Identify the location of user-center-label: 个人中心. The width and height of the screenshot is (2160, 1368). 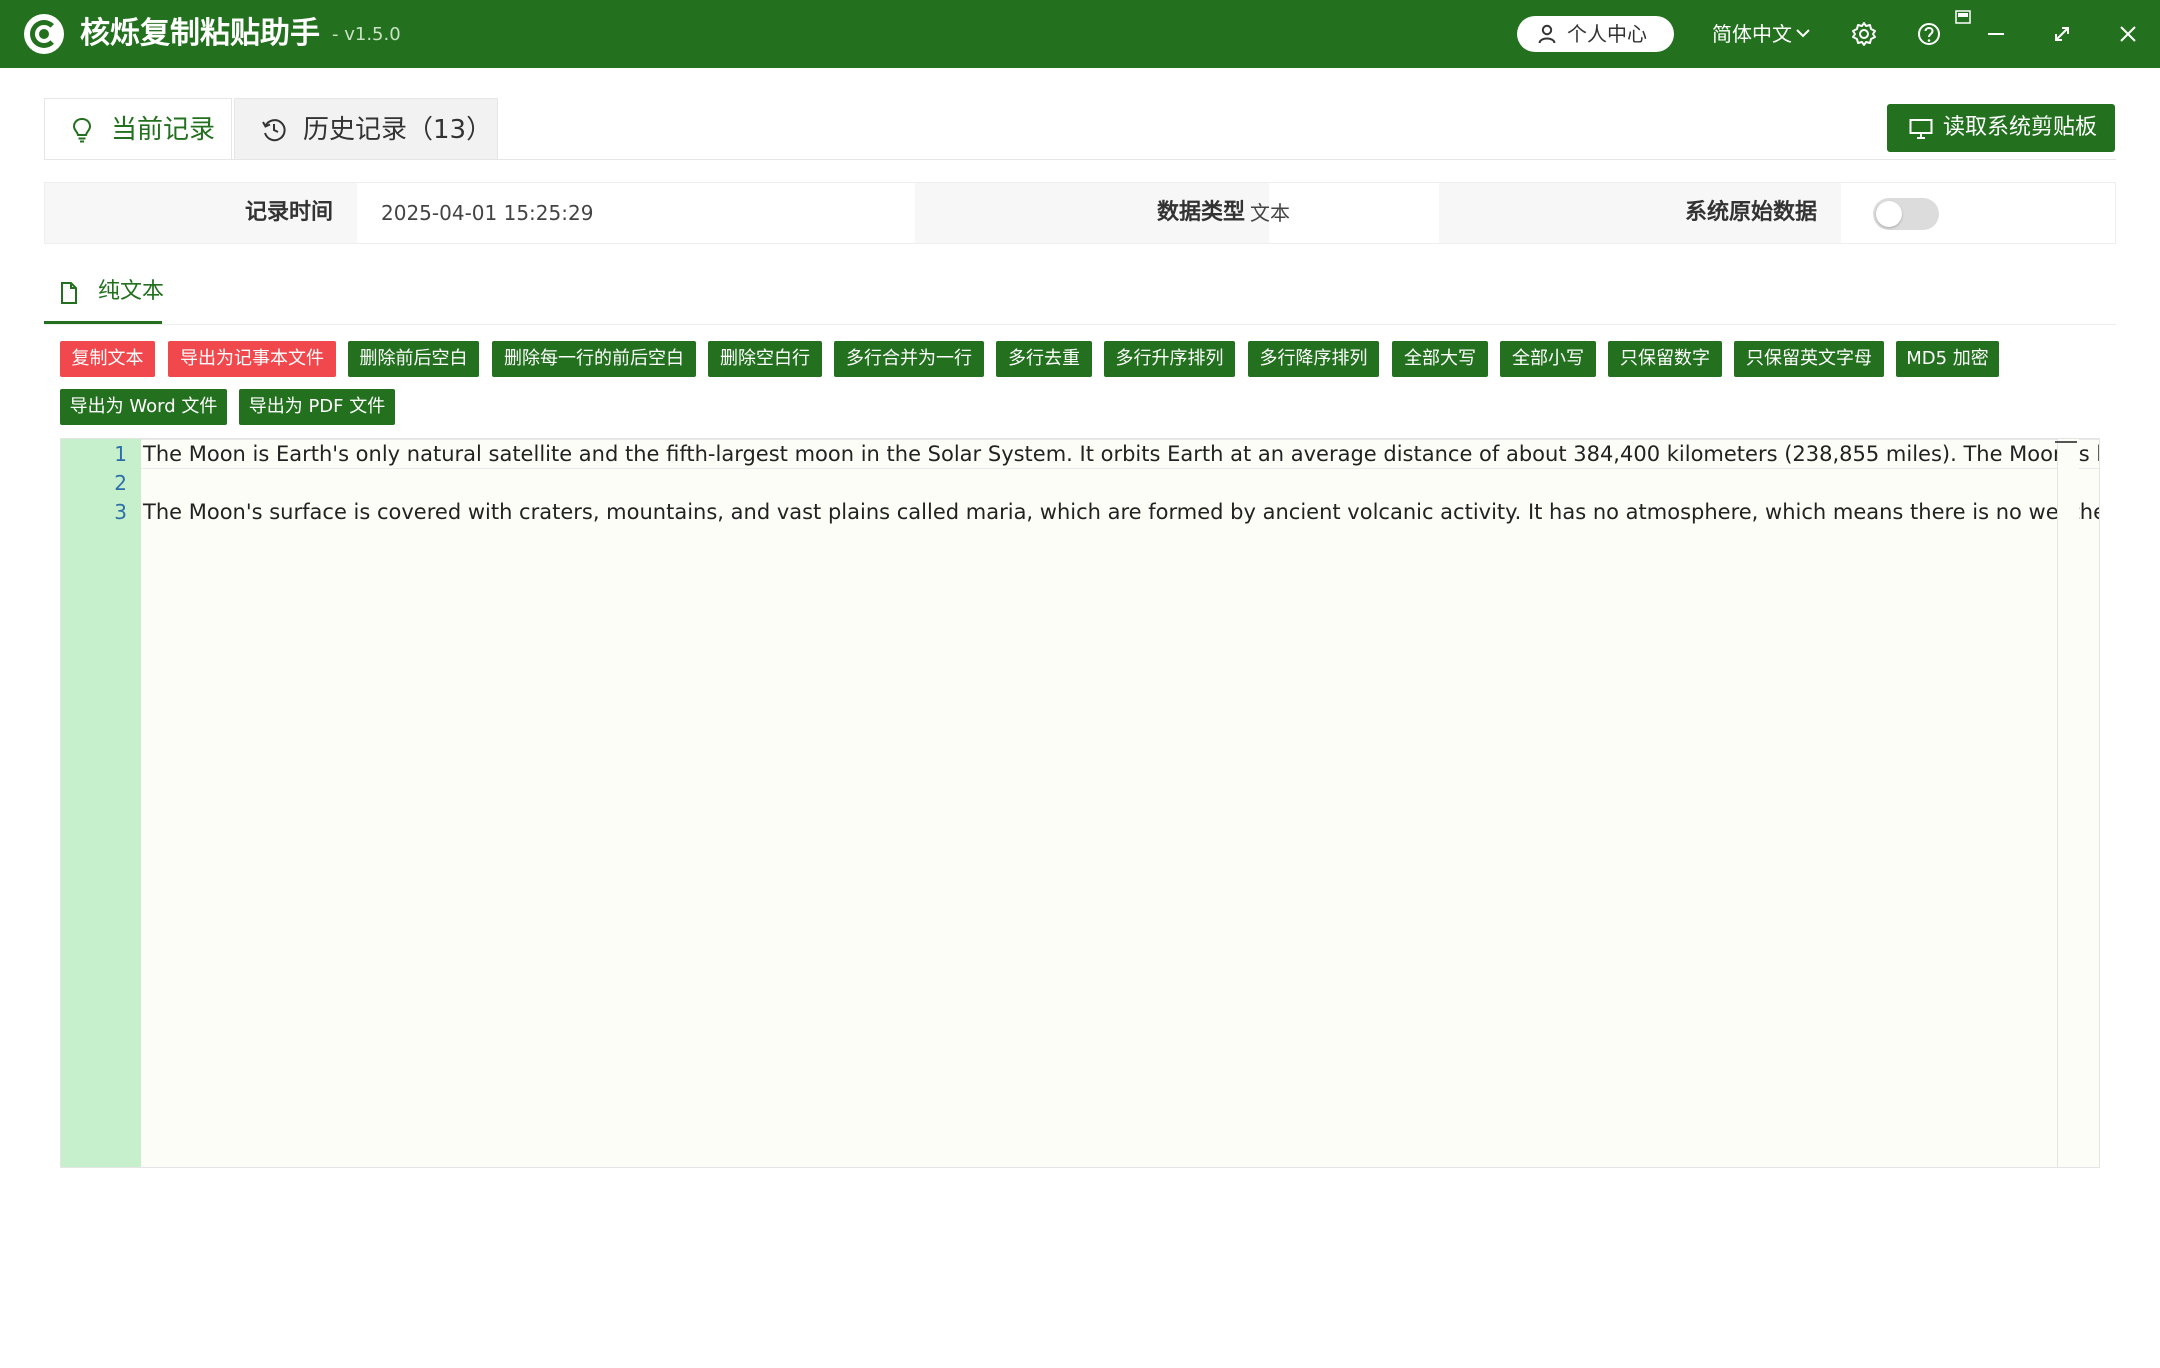
(1607, 34).